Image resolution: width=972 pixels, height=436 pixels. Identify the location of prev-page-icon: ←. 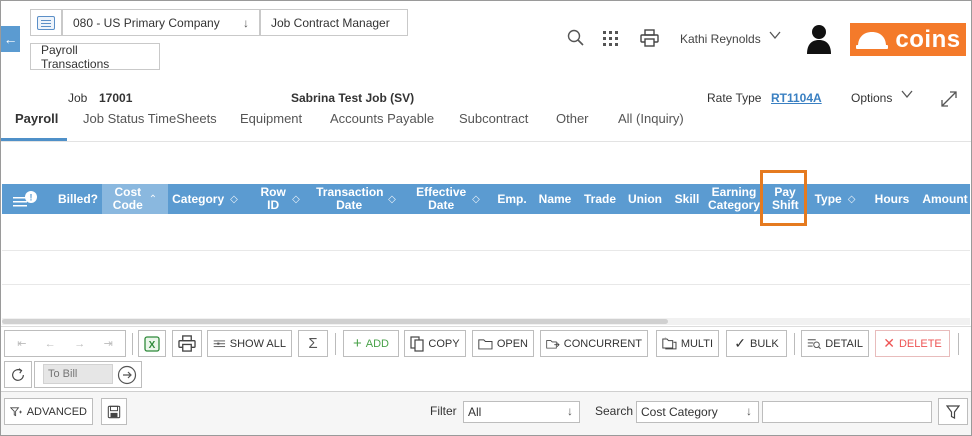
(50, 344).